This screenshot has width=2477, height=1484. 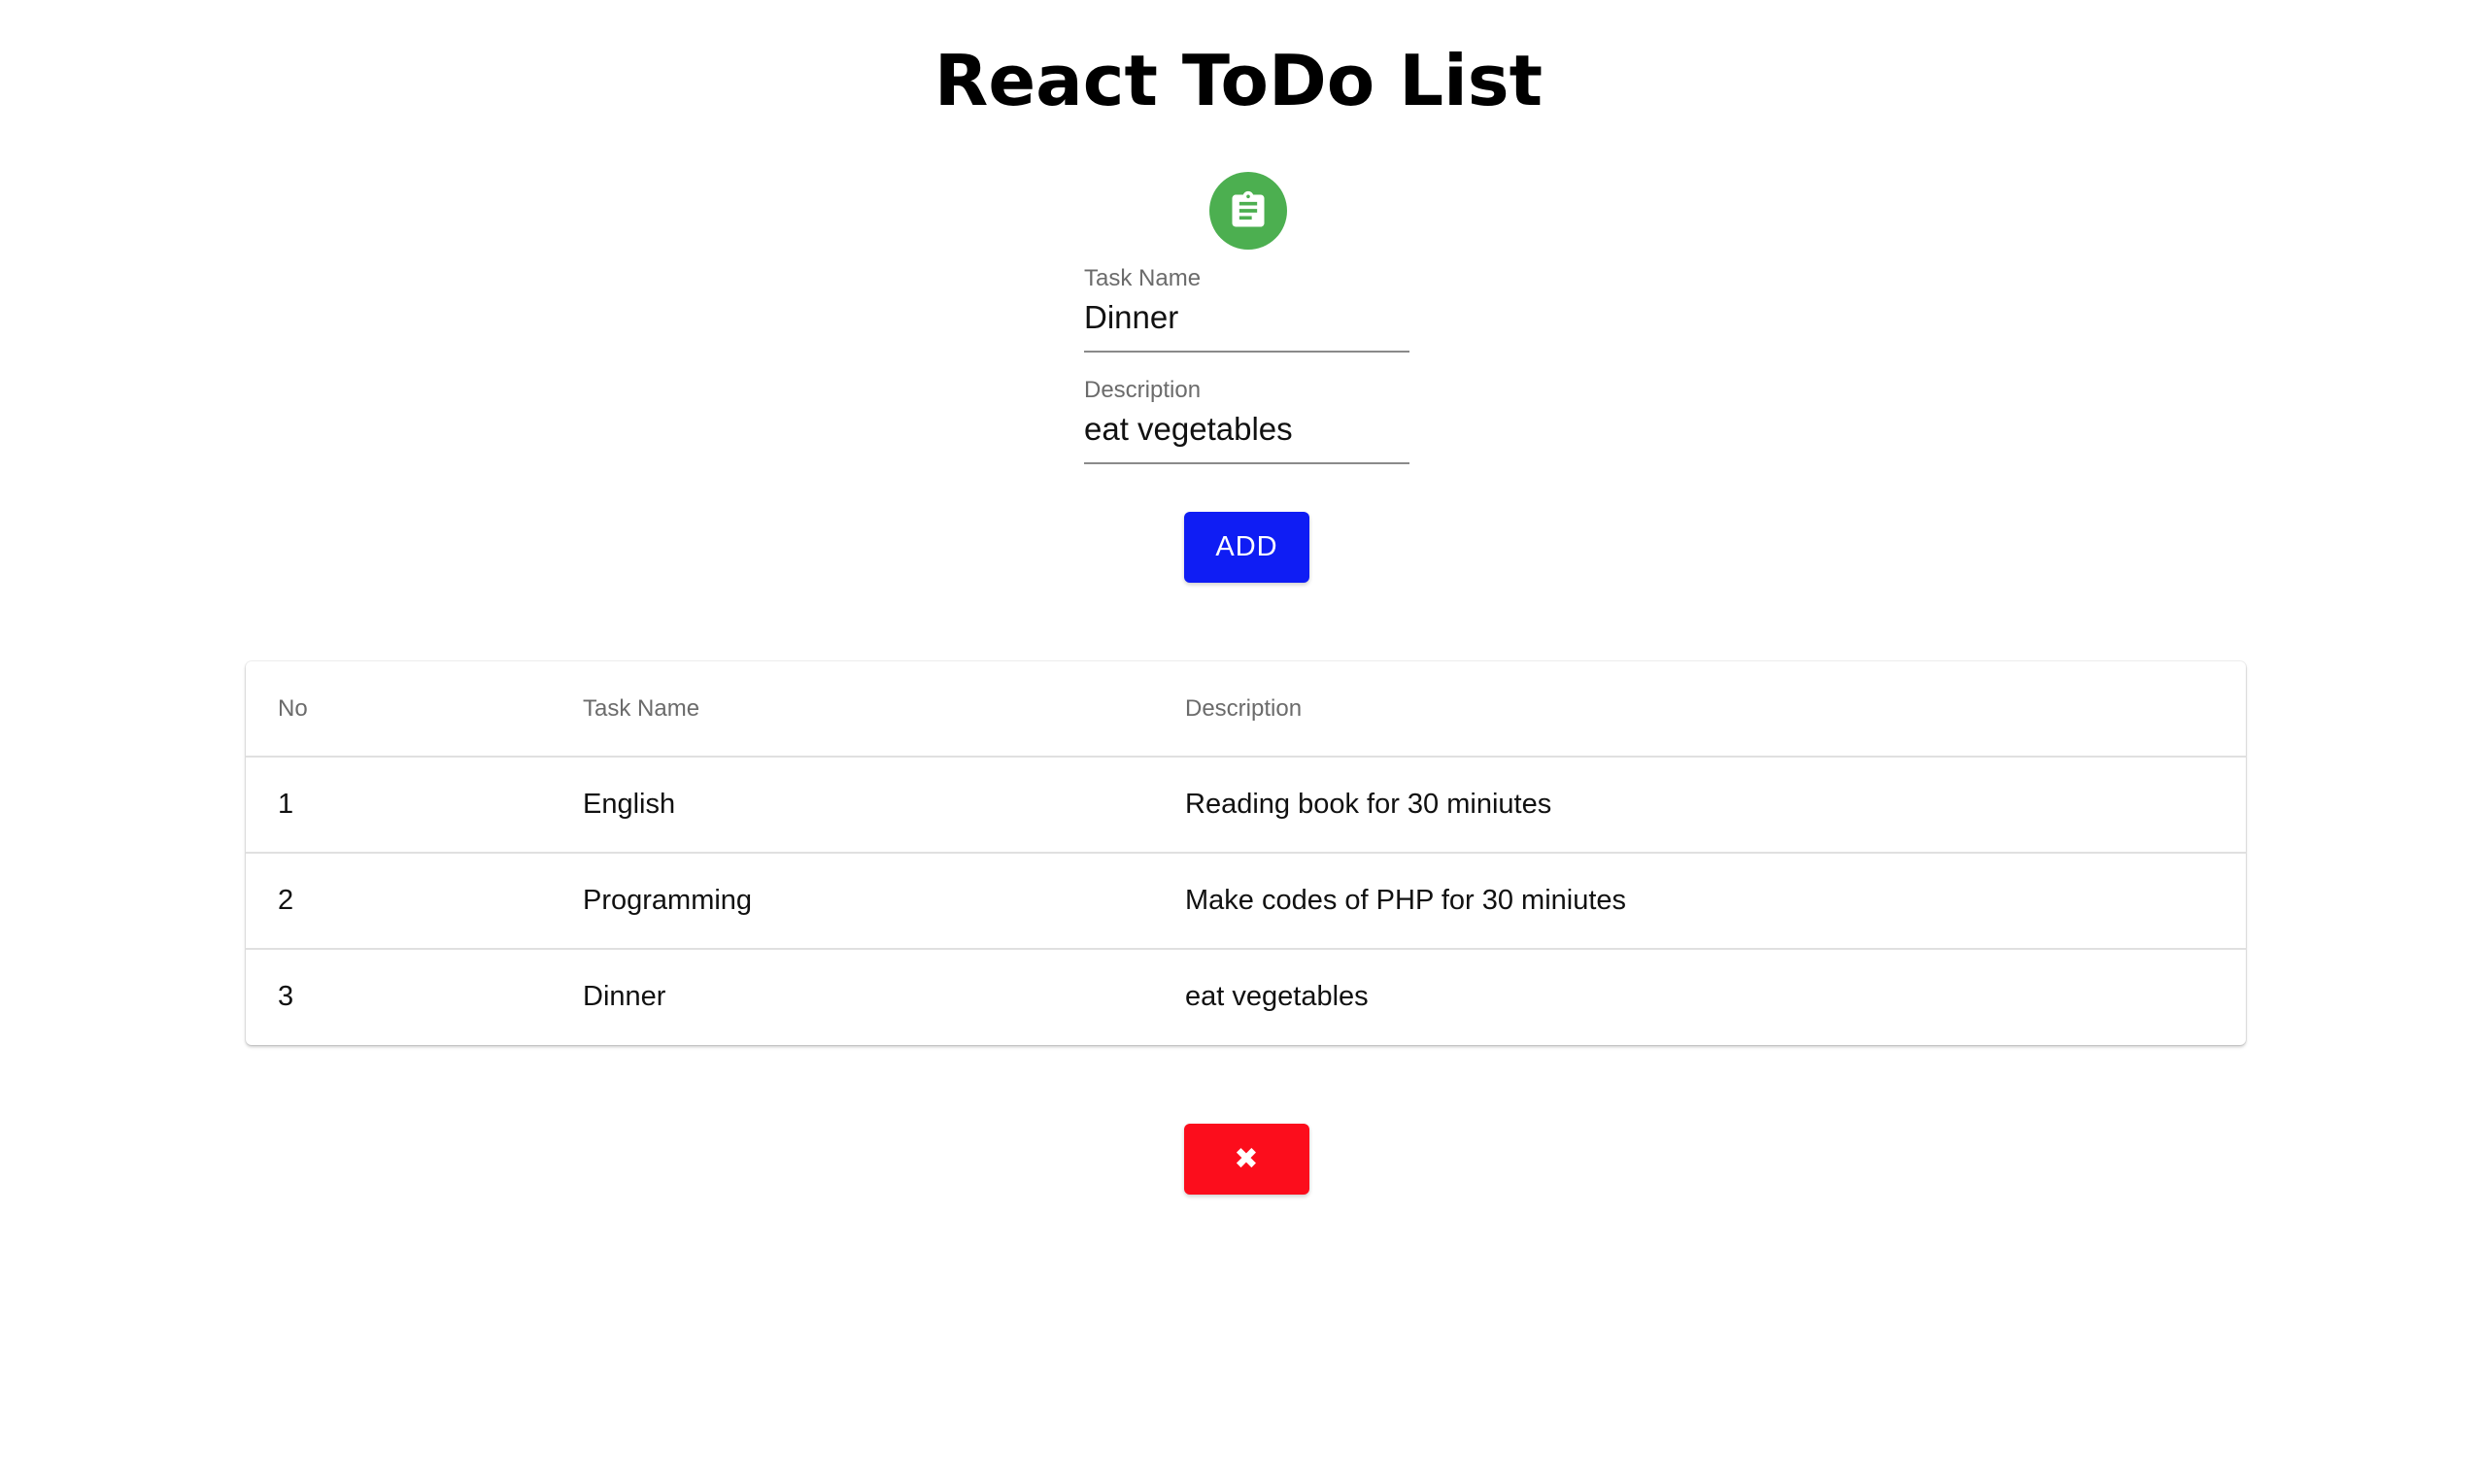 What do you see at coordinates (852, 901) in the screenshot?
I see `cell-task-name: Programming` at bounding box center [852, 901].